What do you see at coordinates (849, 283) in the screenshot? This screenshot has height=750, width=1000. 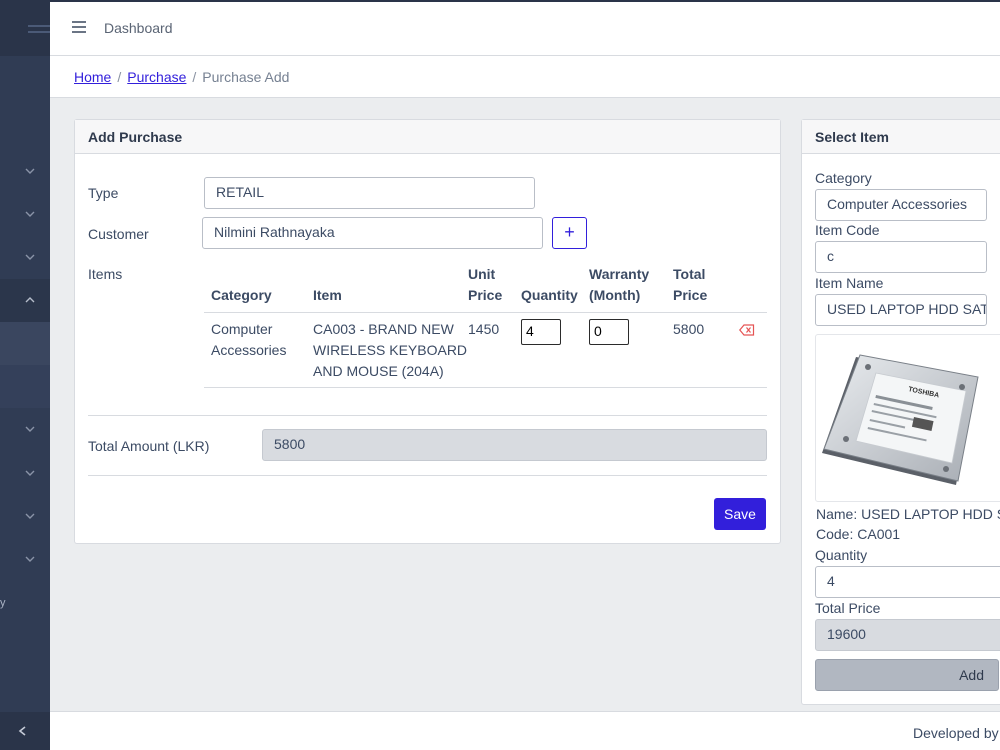 I see `item-name-label: Item Name` at bounding box center [849, 283].